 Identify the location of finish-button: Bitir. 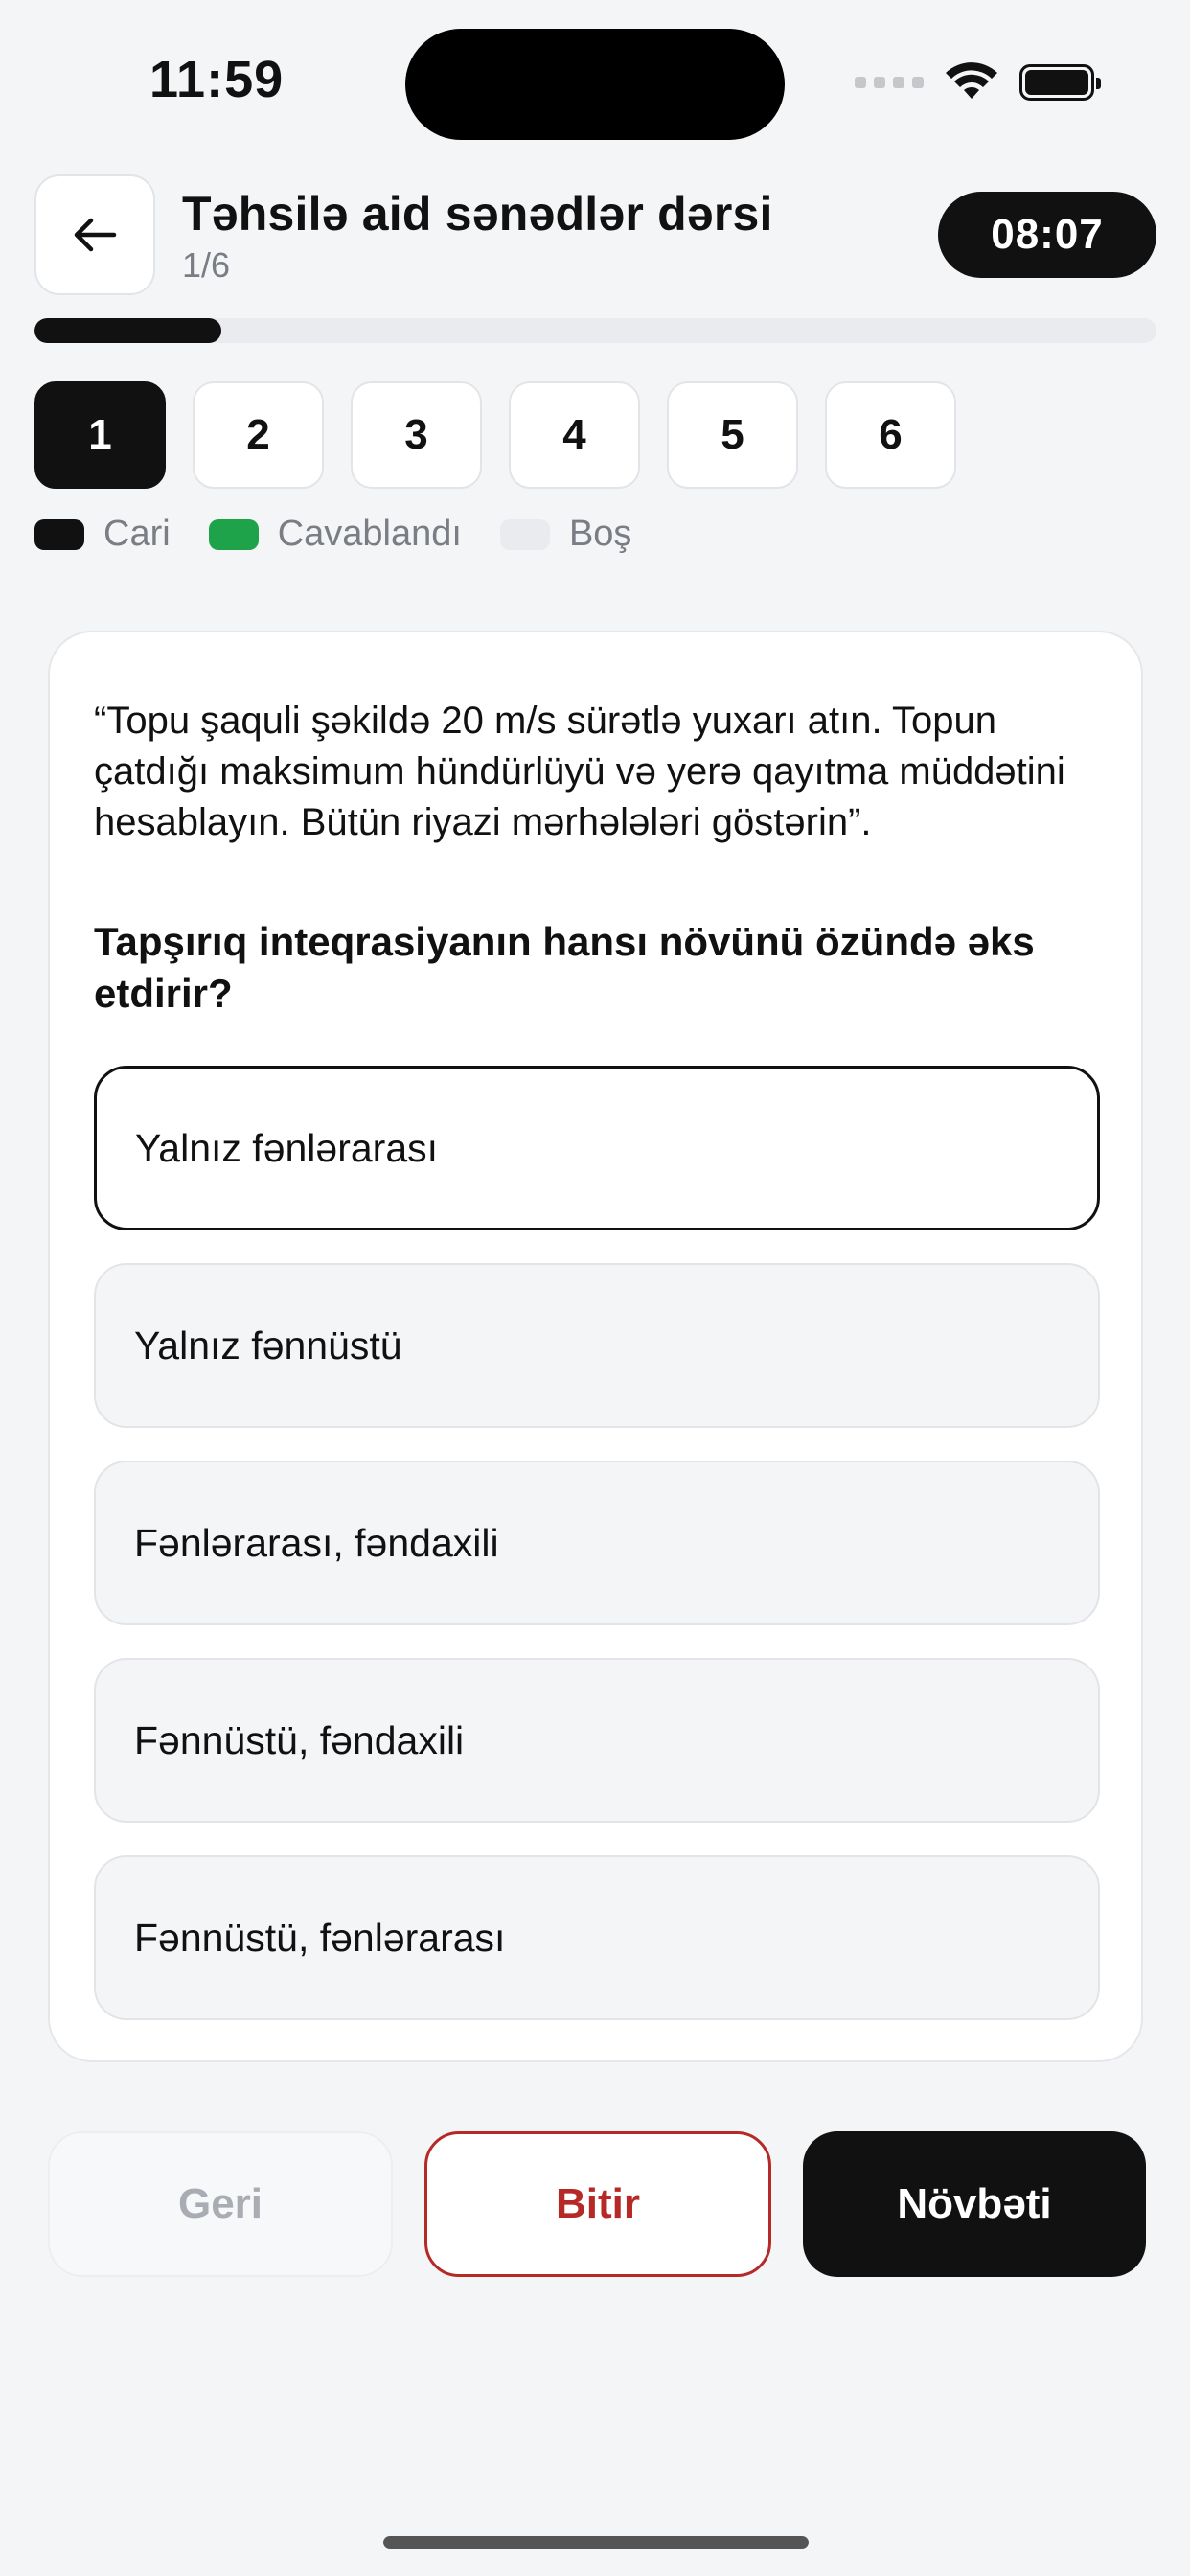
(598, 2204).